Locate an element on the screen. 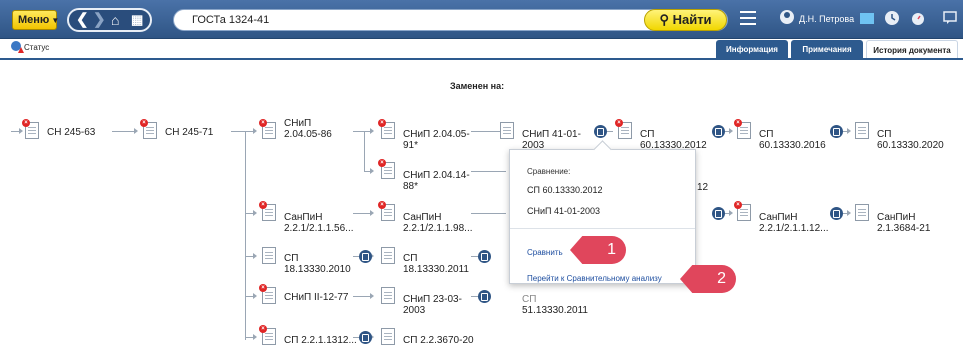 The height and width of the screenshot is (346, 963). tab-information: Информация is located at coordinates (752, 49).